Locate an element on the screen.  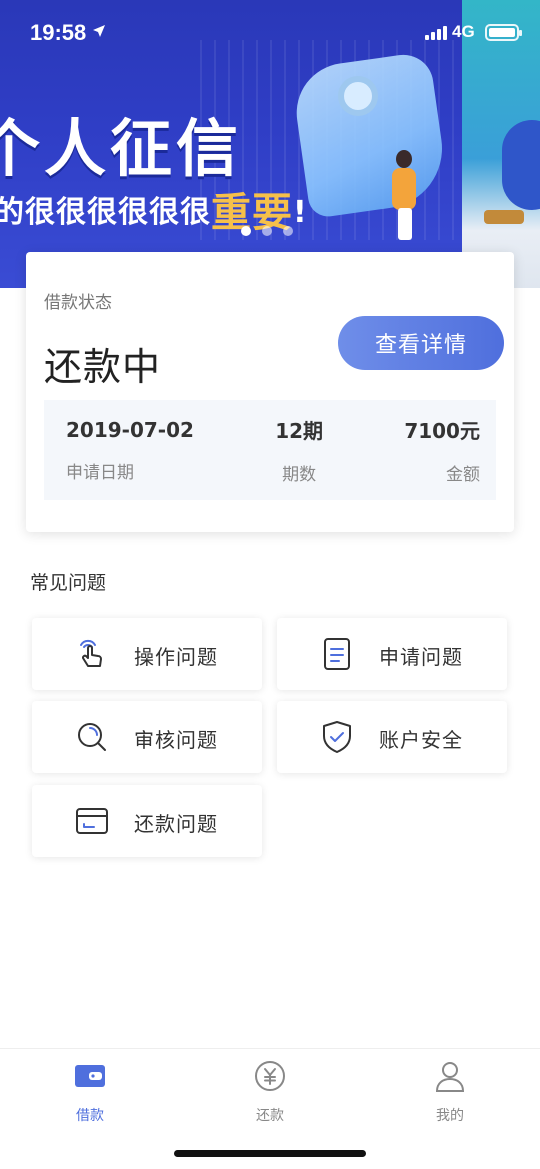
status-bar: 19:58 4G is located at coordinates (270, 33).